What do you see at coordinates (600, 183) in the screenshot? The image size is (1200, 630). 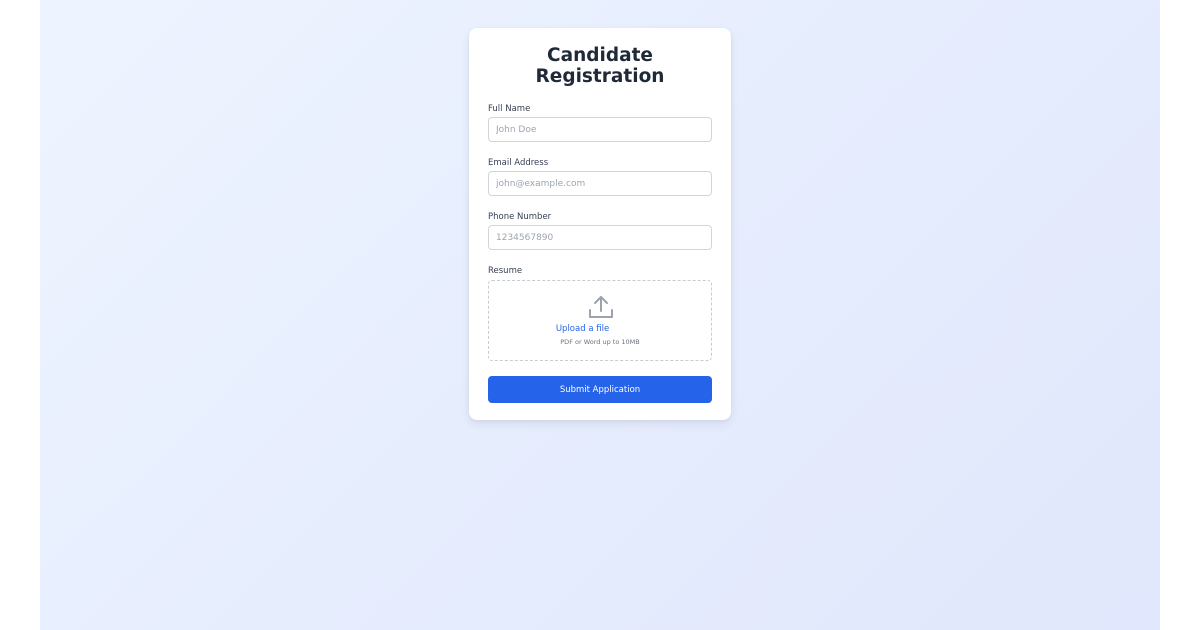 I see `email-input` at bounding box center [600, 183].